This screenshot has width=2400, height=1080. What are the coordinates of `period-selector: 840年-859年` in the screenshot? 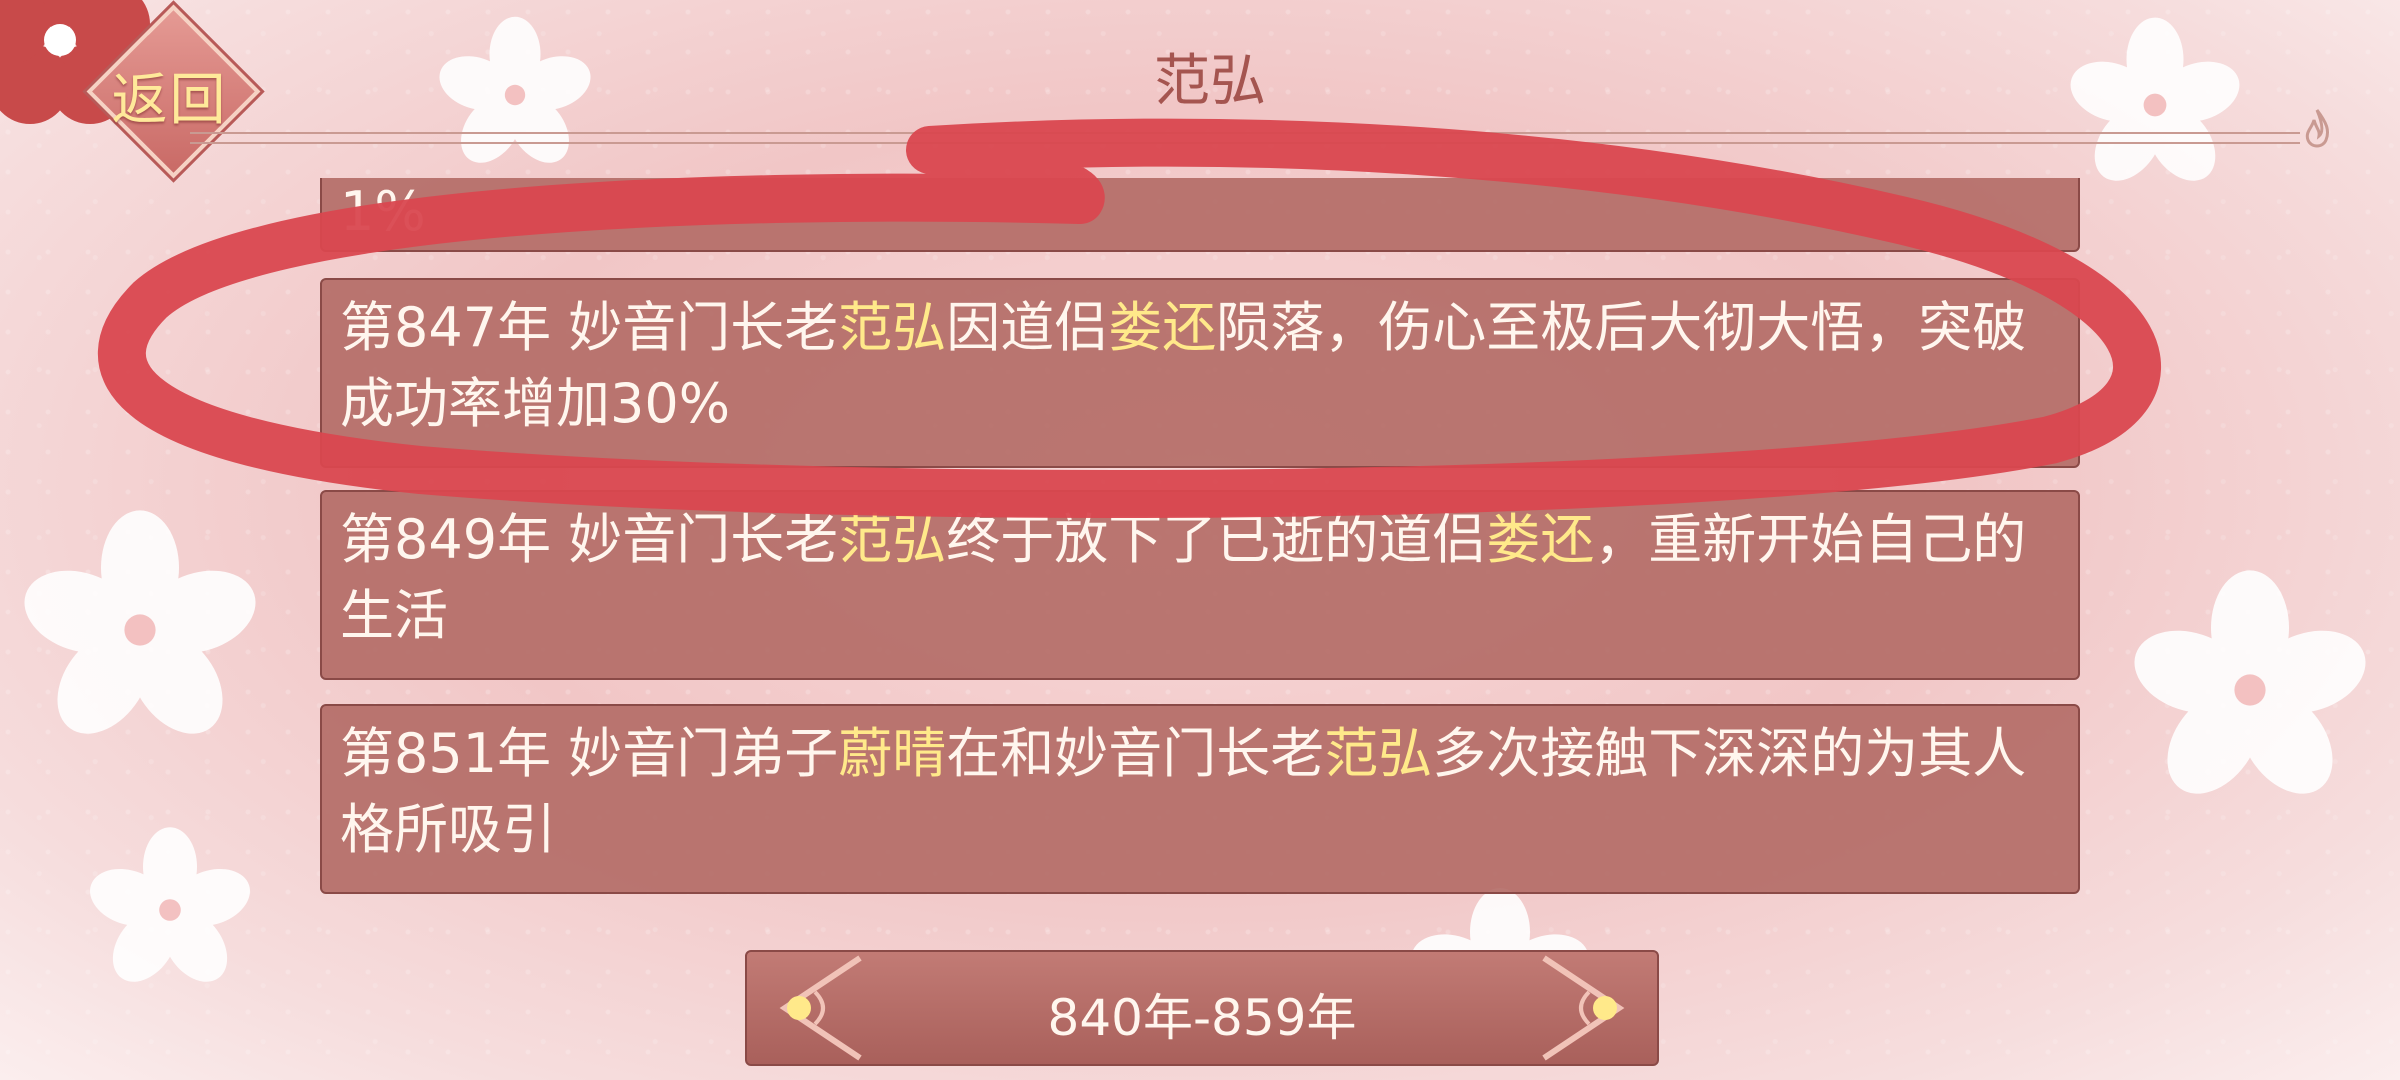 It's located at (1202, 1008).